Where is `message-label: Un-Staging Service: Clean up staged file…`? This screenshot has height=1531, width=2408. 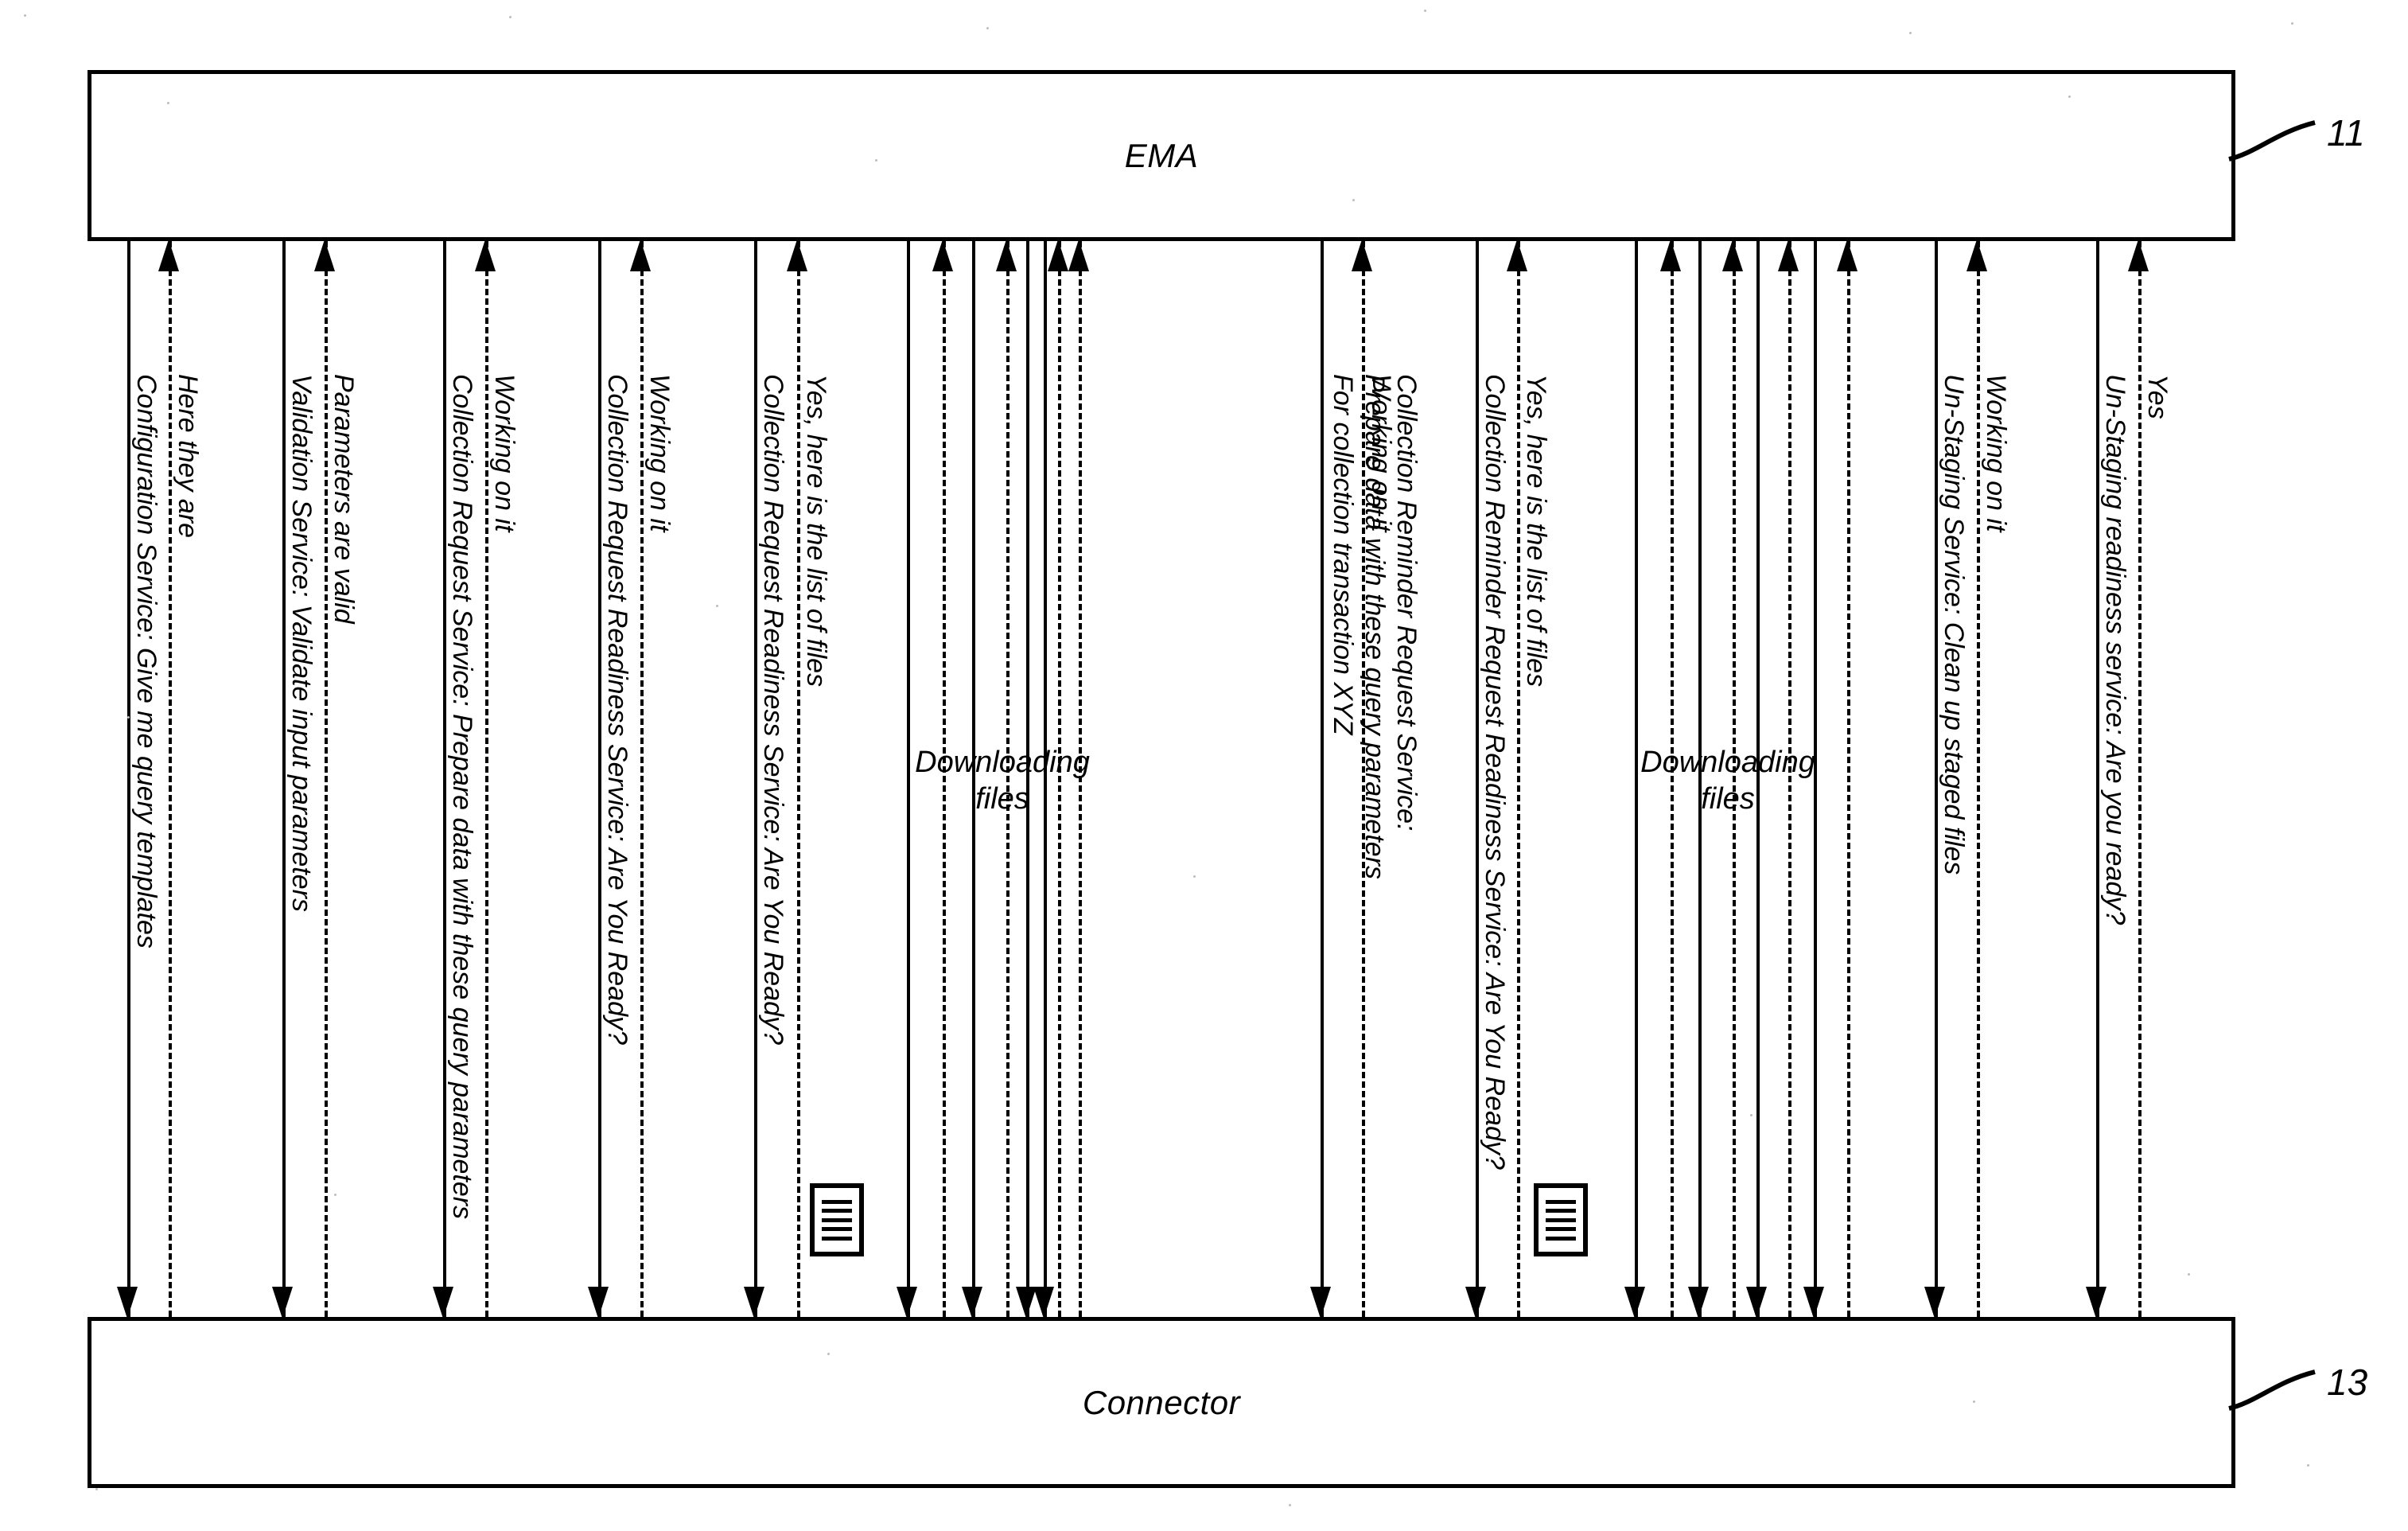 message-label: Un-Staging Service: Clean up staged file… is located at coordinates (1954, 624).